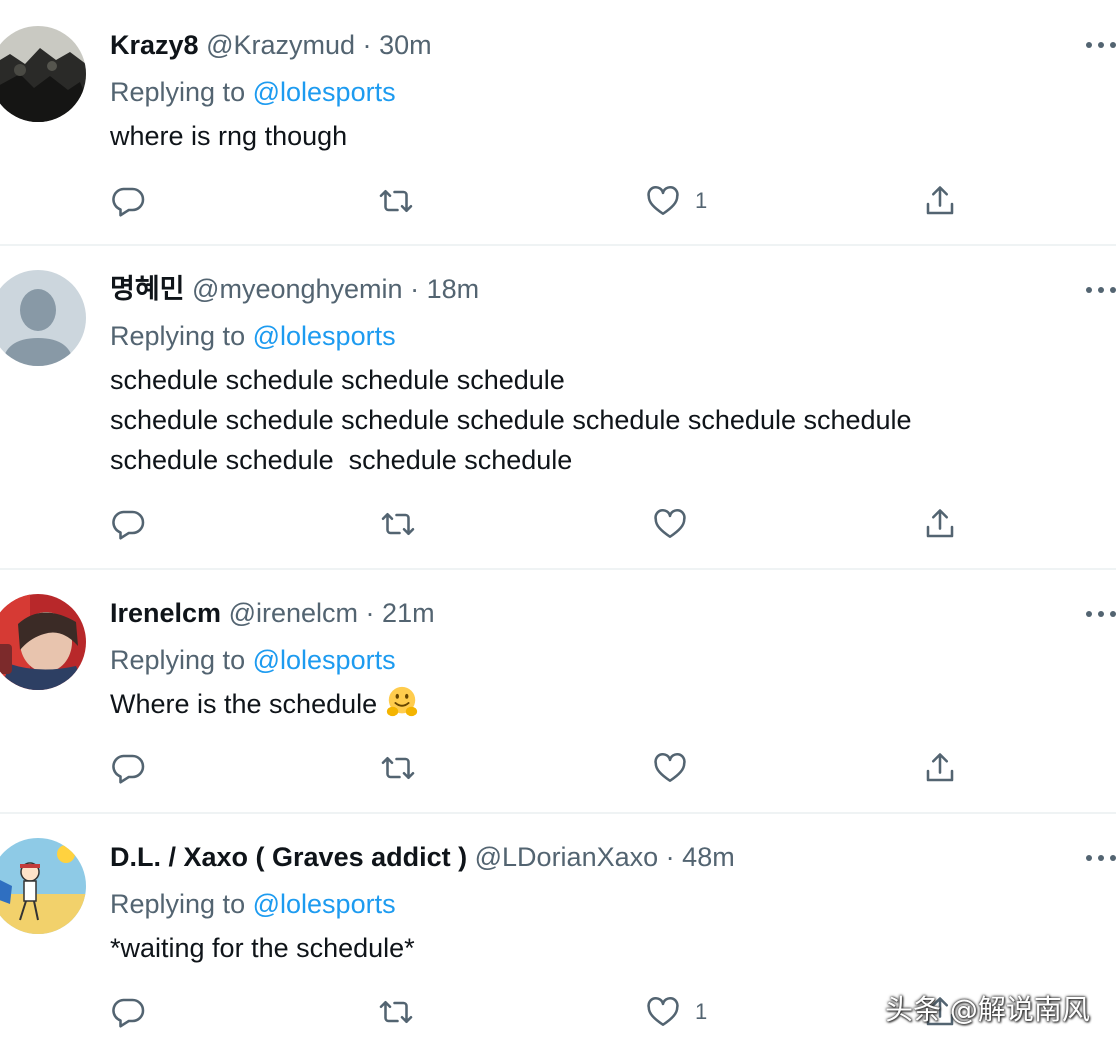 This screenshot has height=1046, width=1116. I want to click on tweet-header: Krazy8 @Krazymud · 30m, so click(271, 45).